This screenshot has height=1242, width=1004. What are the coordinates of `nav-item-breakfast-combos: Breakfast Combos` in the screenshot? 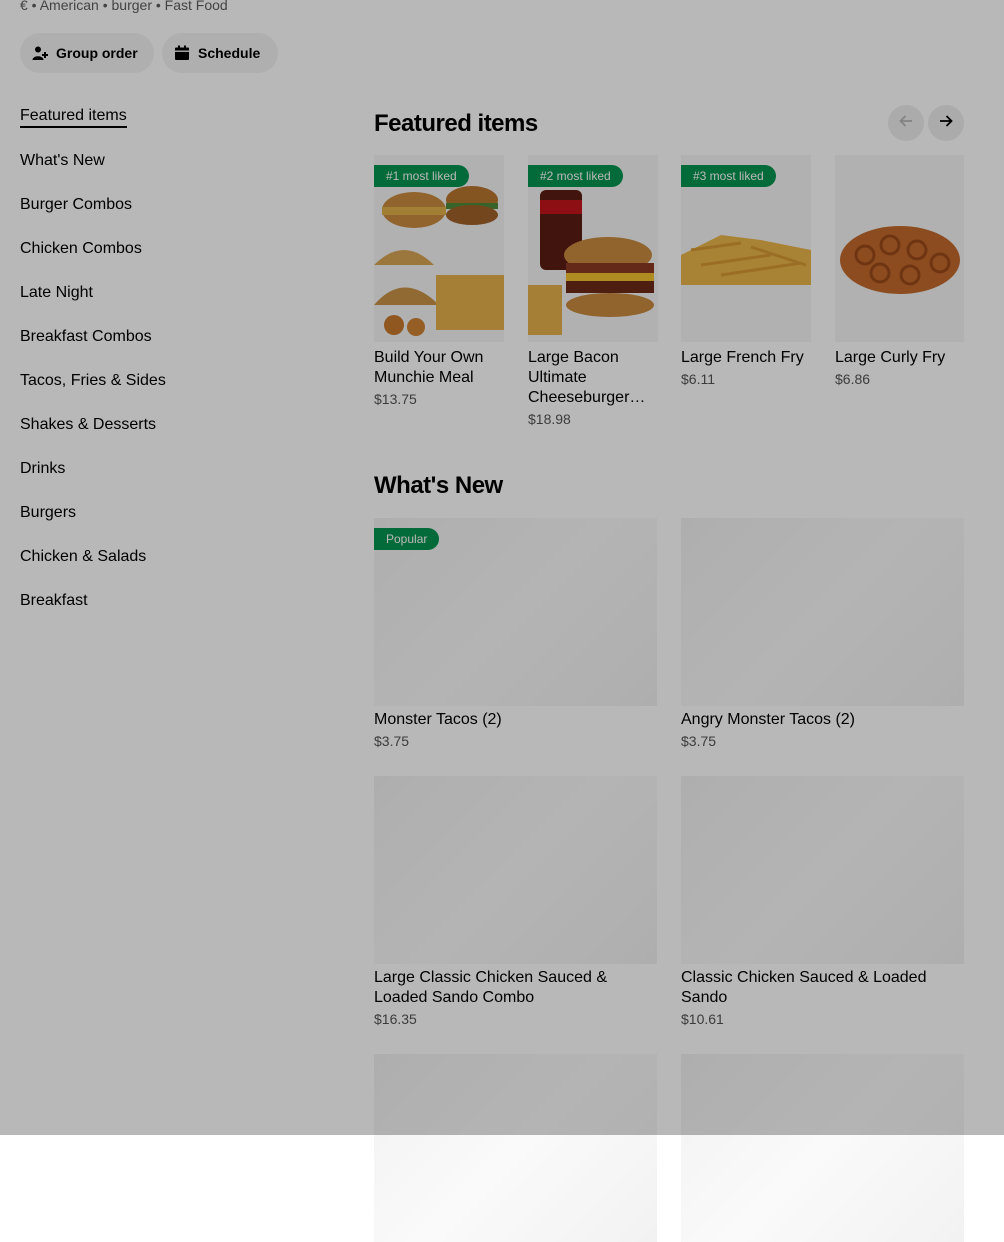 It's located at (170, 337).